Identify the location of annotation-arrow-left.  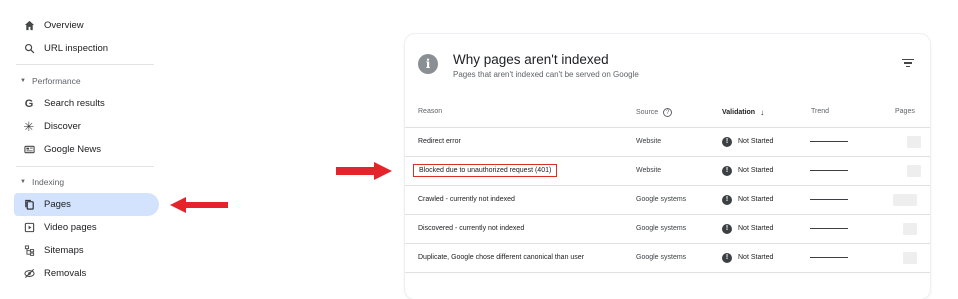
(199, 205).